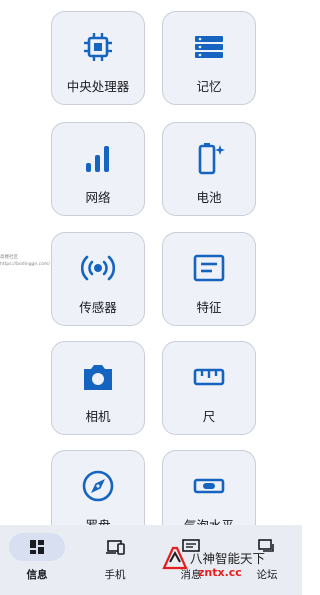 This screenshot has height=595, width=320. Describe the element at coordinates (211, 159) in the screenshot. I see `battery-icon` at that location.